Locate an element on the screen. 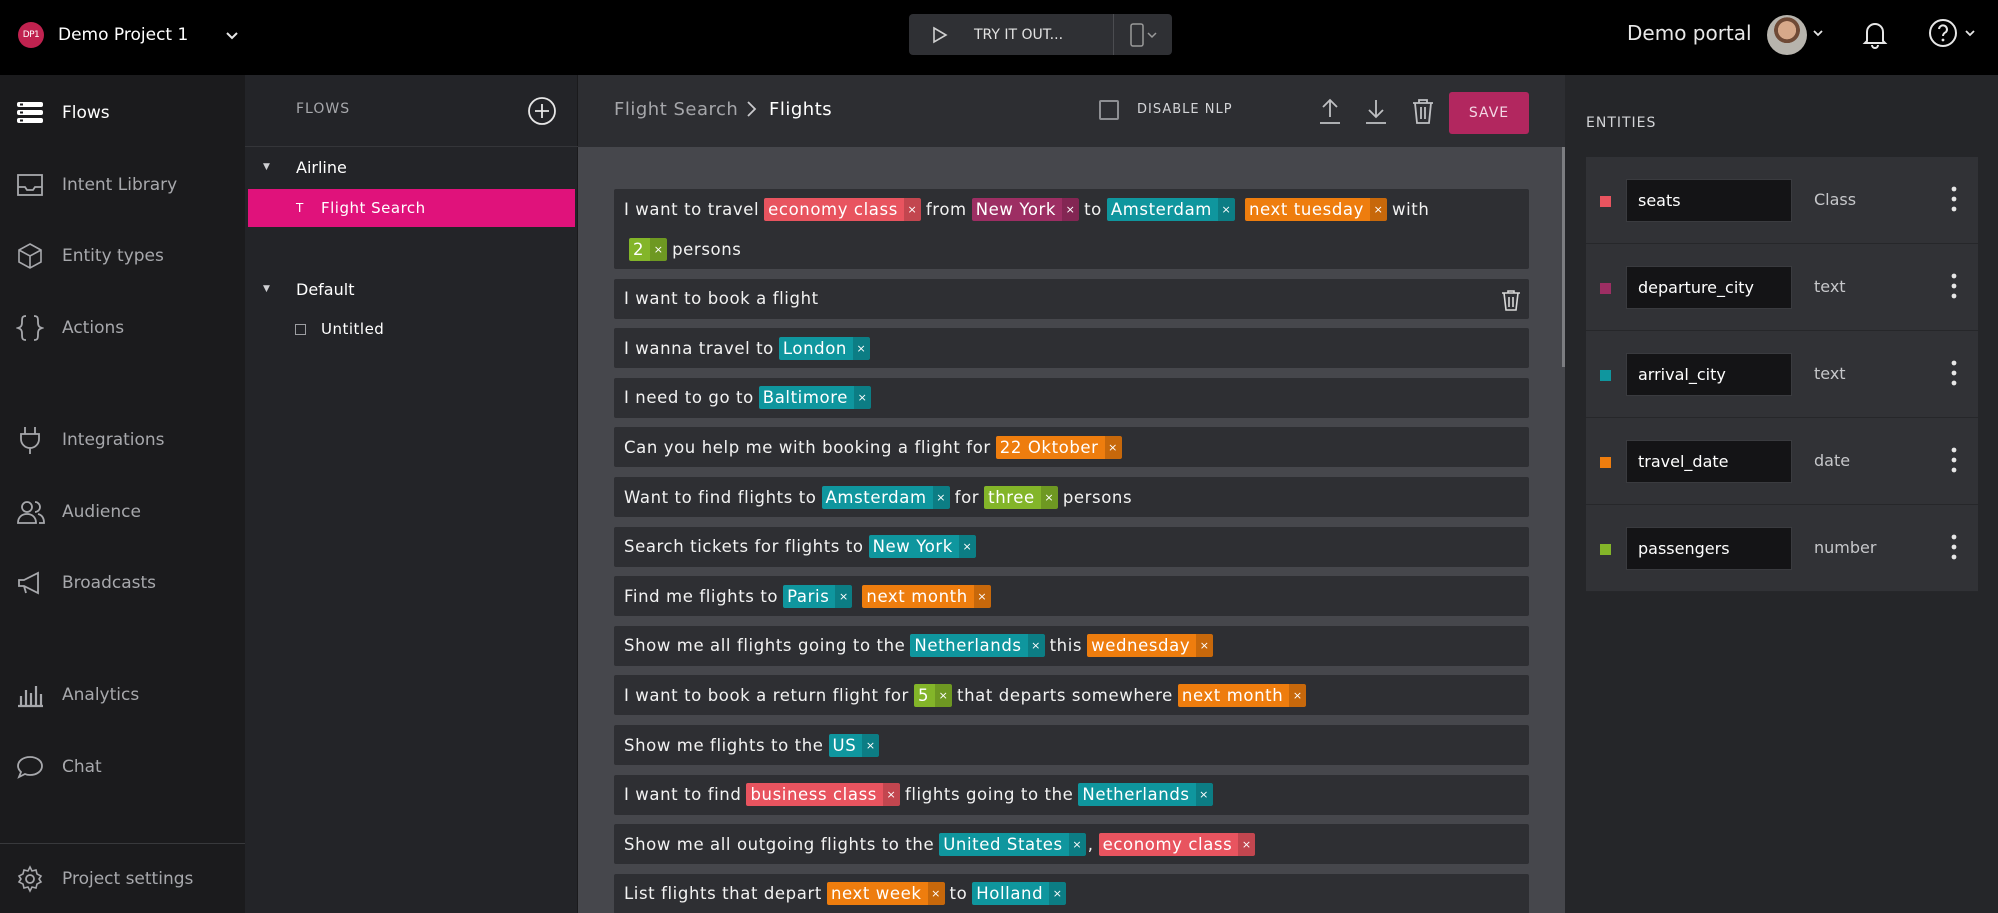 The image size is (1998, 913). entity-tag-departure-city: New York × is located at coordinates (1025, 209).